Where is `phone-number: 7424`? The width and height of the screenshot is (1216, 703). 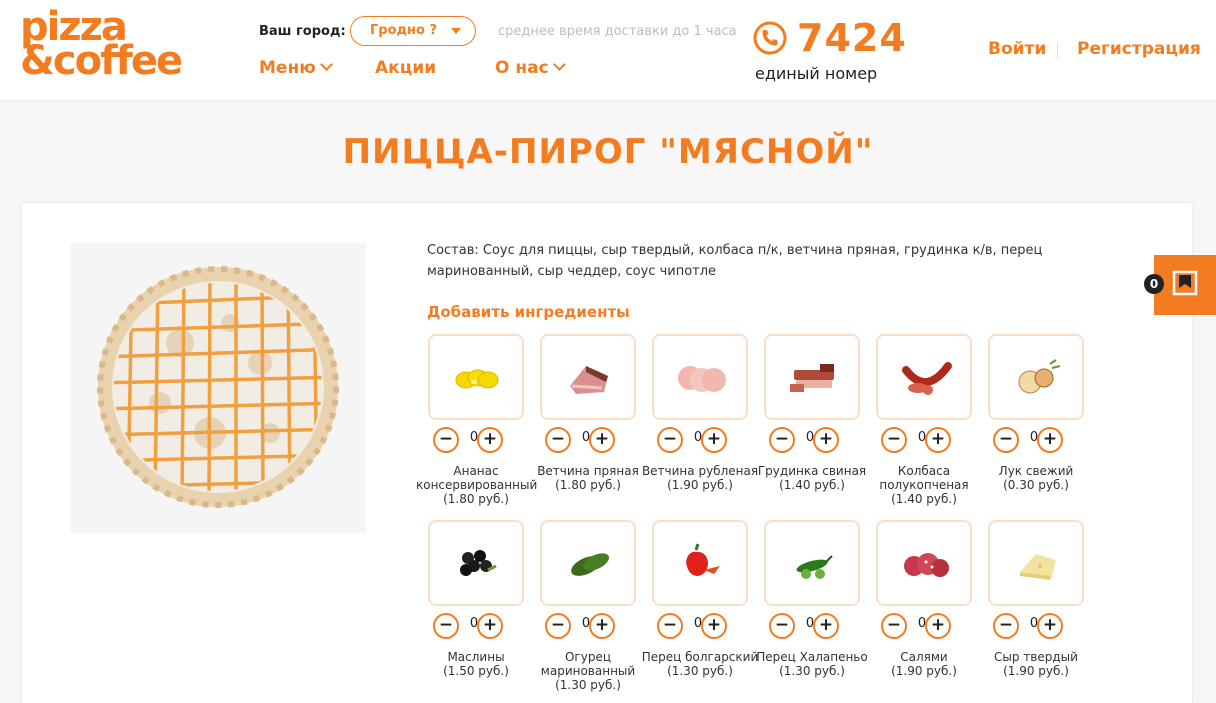 phone-number: 7424 is located at coordinates (852, 38).